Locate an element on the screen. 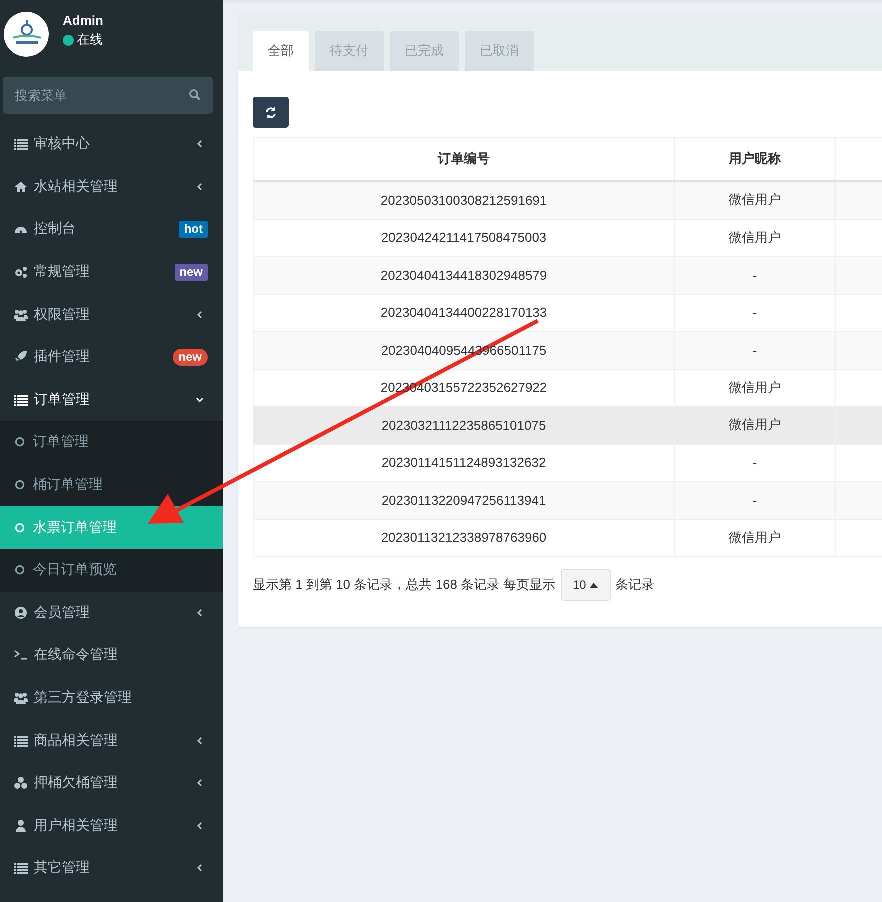 This screenshot has height=902, width=882. tab: 全部 is located at coordinates (281, 51).